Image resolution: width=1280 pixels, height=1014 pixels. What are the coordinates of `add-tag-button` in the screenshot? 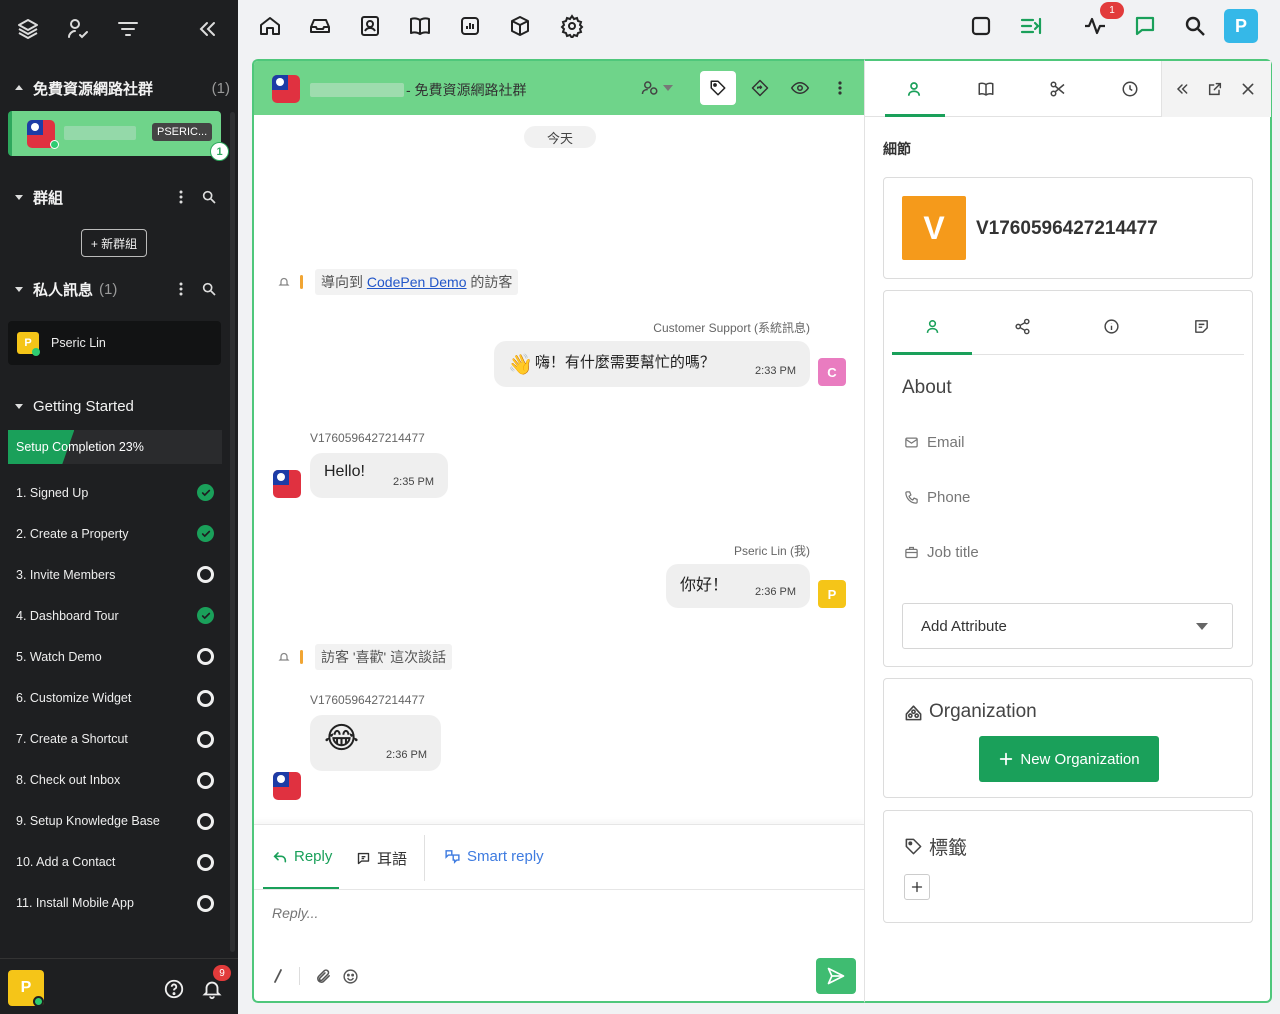 It's located at (917, 887).